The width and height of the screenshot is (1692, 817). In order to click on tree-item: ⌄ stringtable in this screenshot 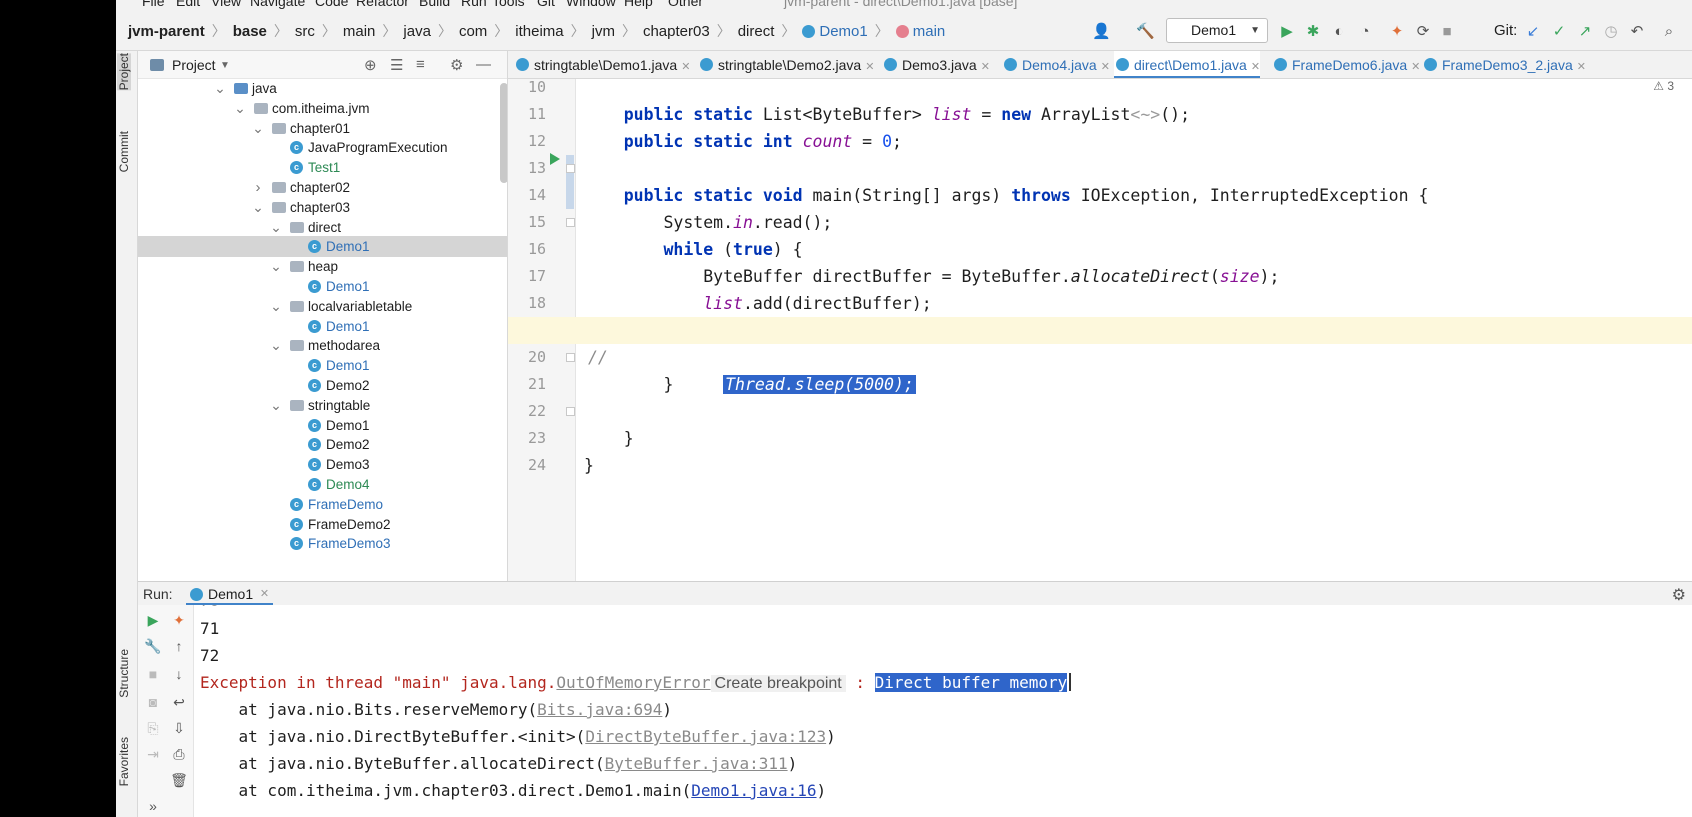, I will do `click(322, 405)`.